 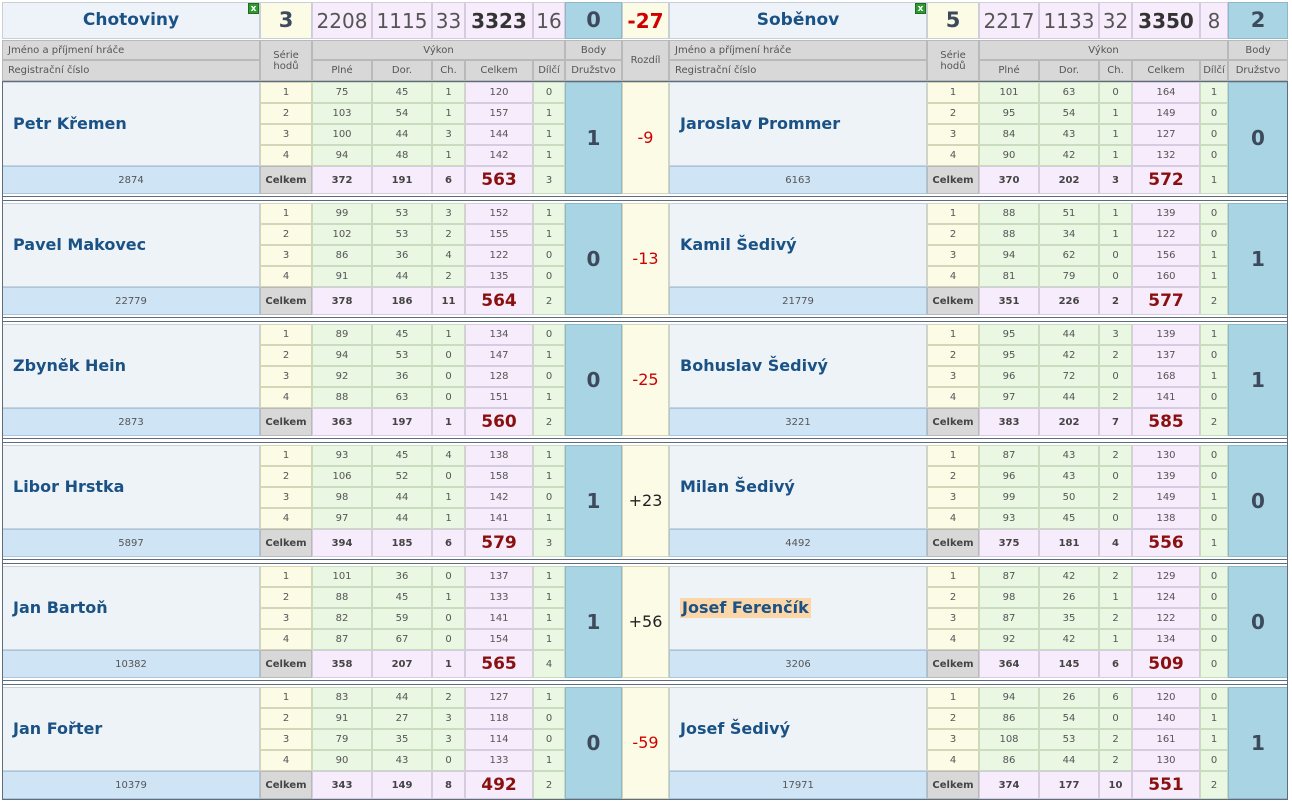 What do you see at coordinates (645, 60) in the screenshot?
I see `header-rozdil: Rozdíl` at bounding box center [645, 60].